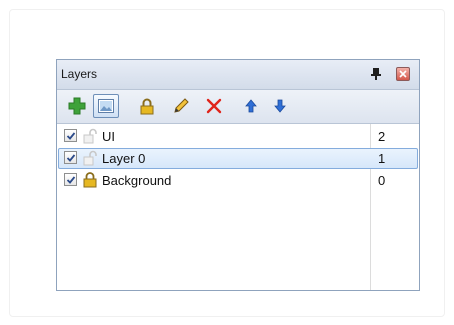 The image size is (454, 325). I want to click on add-layer-button, so click(77, 106).